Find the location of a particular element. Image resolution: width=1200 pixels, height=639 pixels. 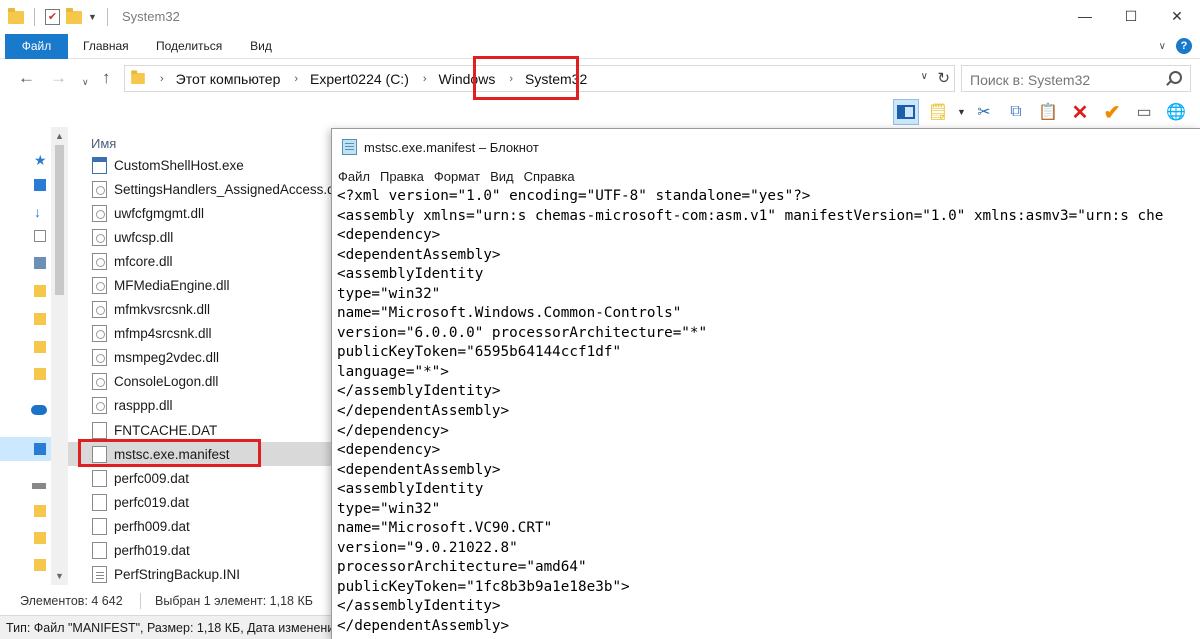

new-folder-icon is located at coordinates (74, 15).